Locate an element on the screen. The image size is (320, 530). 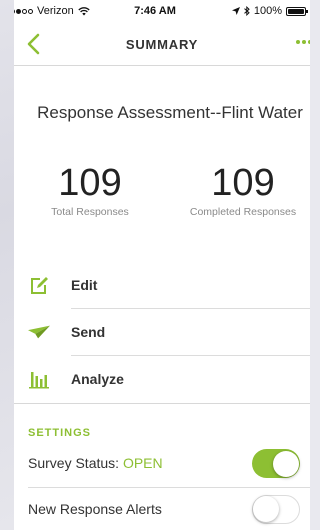
analyze-label: Analyze is located at coordinates (97, 379).